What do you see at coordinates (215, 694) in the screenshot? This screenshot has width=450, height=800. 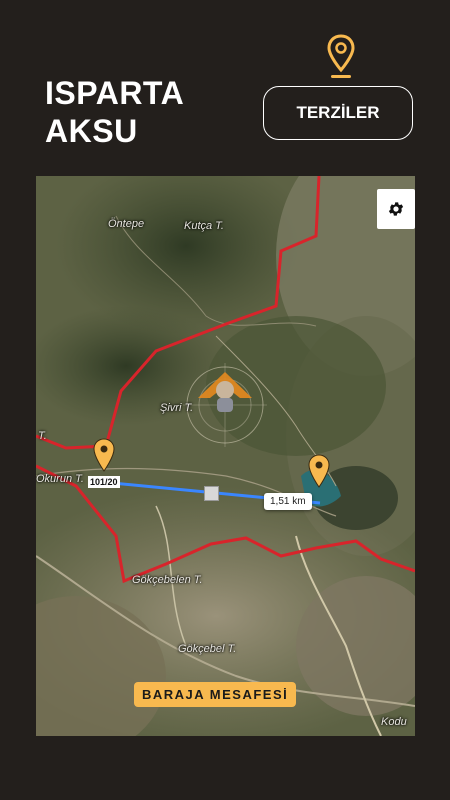 I see `dam-distance-label: BARAJA MESAFESİ` at bounding box center [215, 694].